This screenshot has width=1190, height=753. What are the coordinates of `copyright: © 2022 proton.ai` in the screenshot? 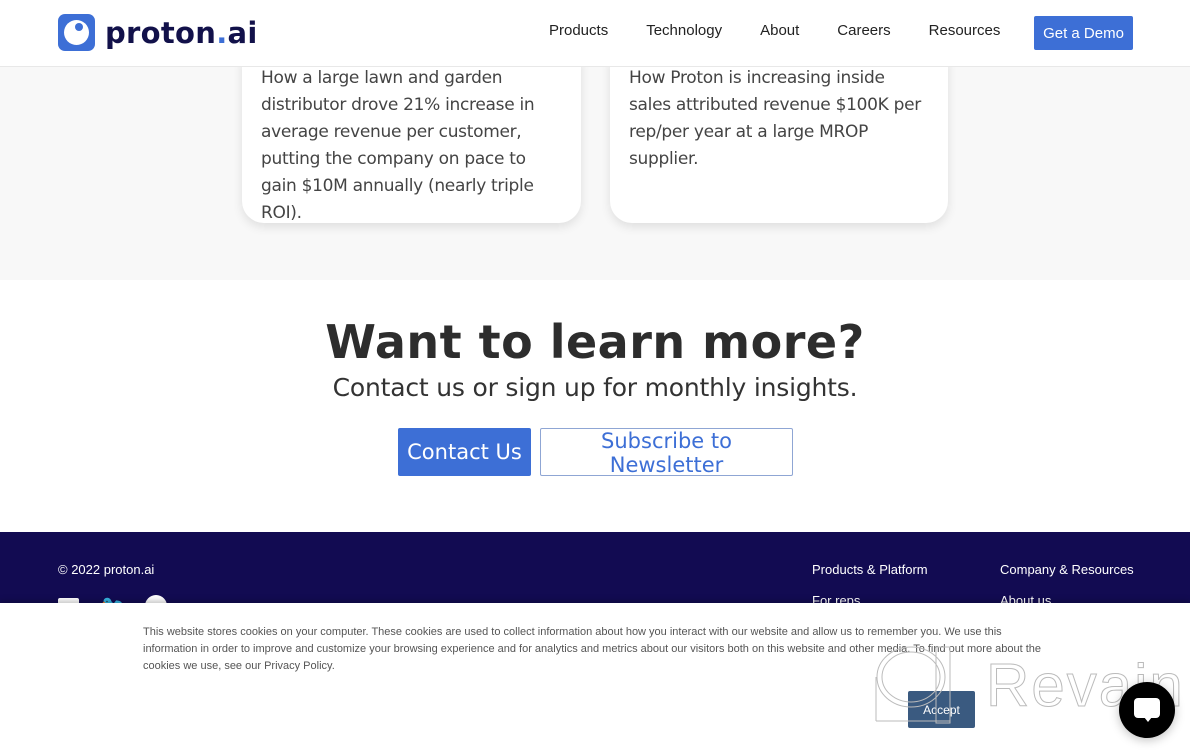 It's located at (106, 569).